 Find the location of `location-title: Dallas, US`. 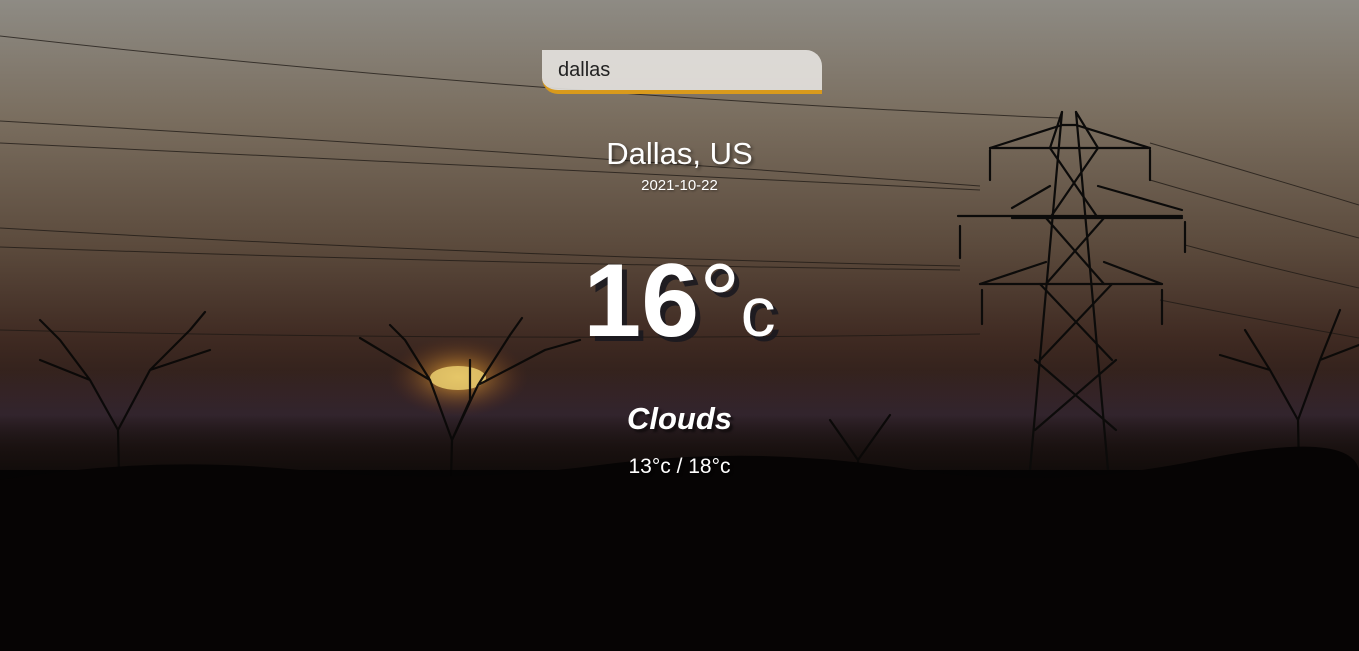

location-title: Dallas, US is located at coordinates (679, 153).